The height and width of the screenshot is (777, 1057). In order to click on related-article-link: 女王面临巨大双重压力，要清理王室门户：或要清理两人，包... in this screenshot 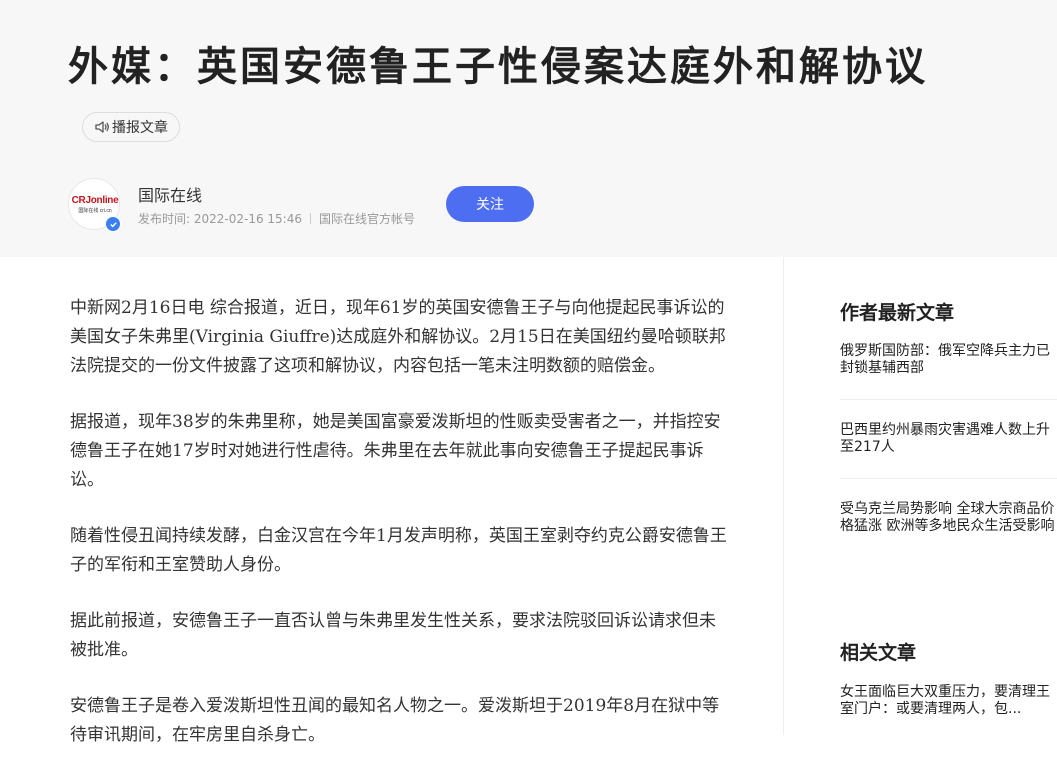, I will do `click(947, 701)`.